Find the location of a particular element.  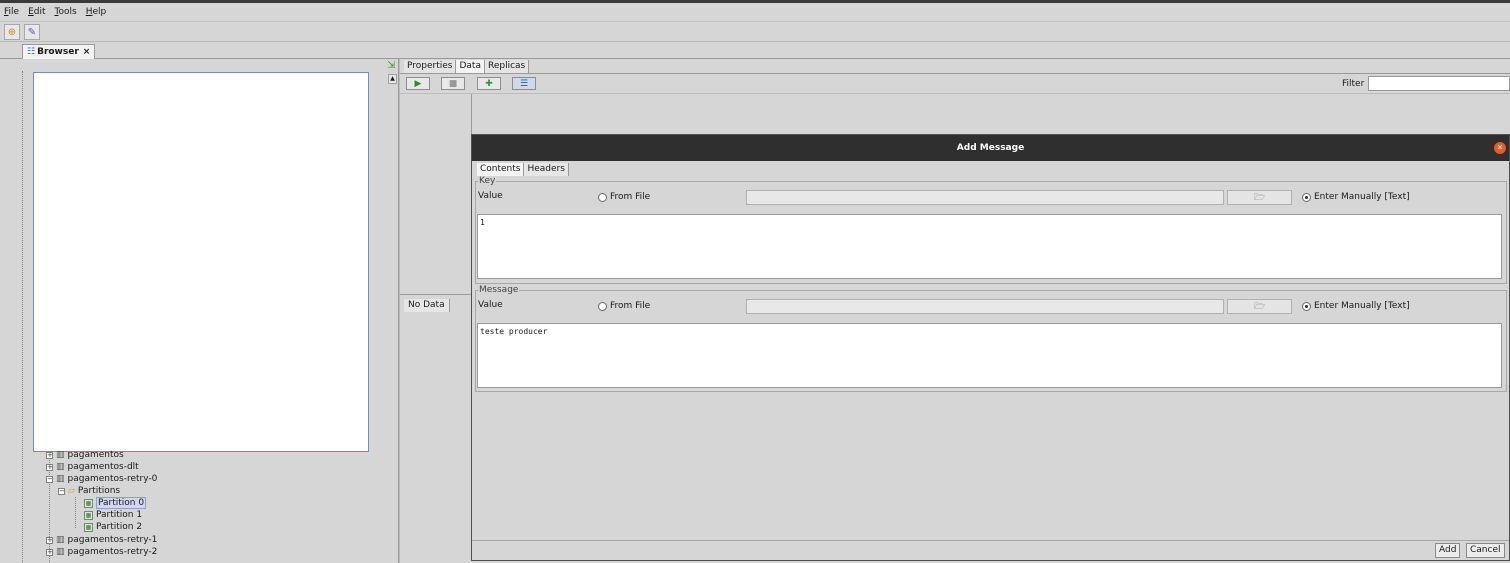

menu-help: Help is located at coordinates (96, 12).